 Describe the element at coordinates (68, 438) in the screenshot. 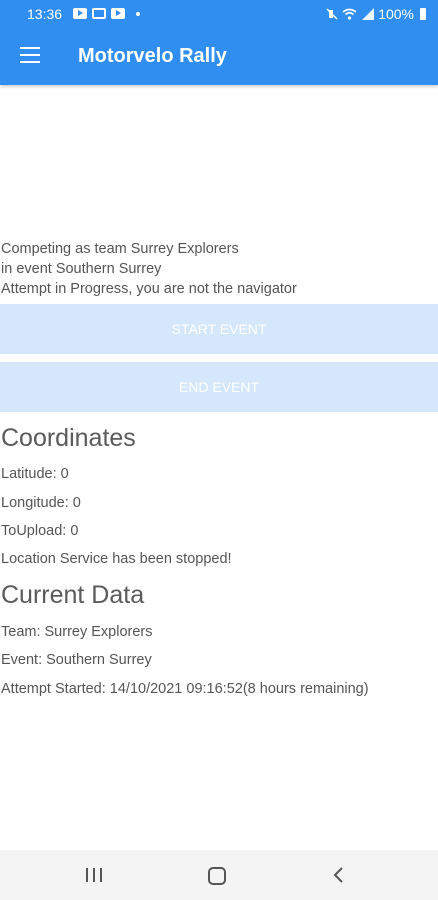

I see `coordinates-heading: Coordinates` at that location.